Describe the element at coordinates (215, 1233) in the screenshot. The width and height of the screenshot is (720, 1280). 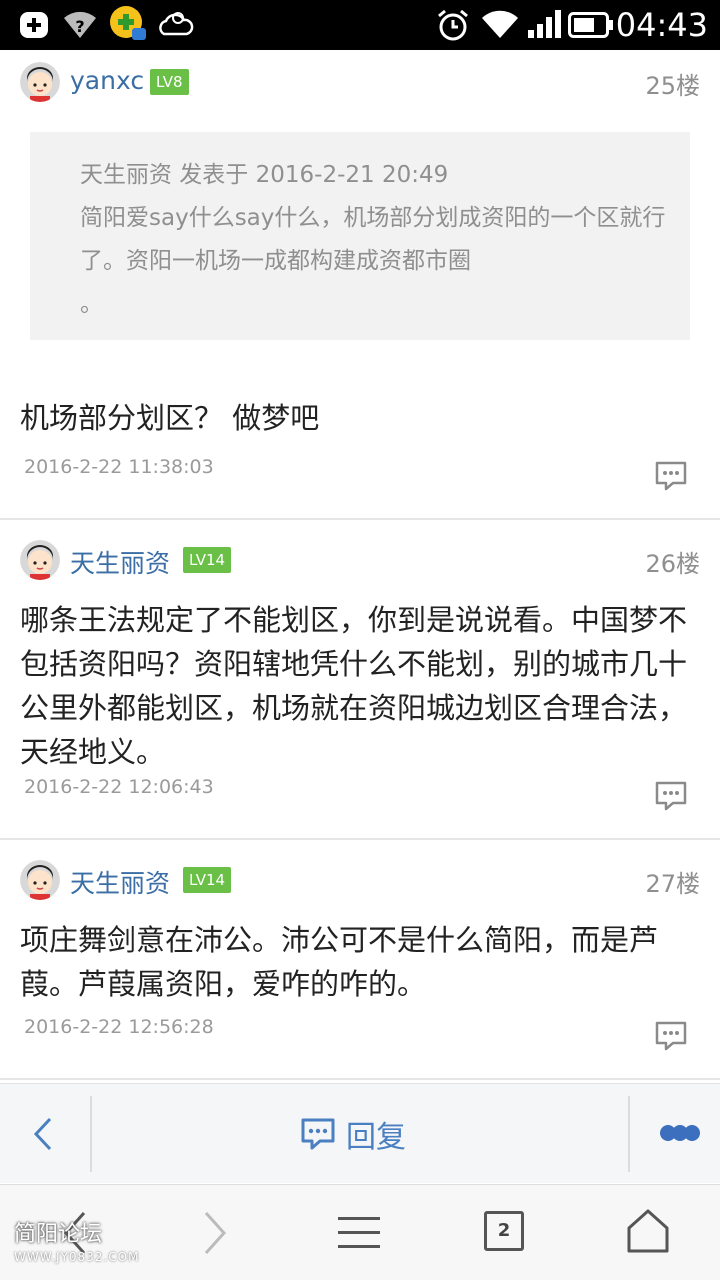
I see `browser-forward-icon` at that location.